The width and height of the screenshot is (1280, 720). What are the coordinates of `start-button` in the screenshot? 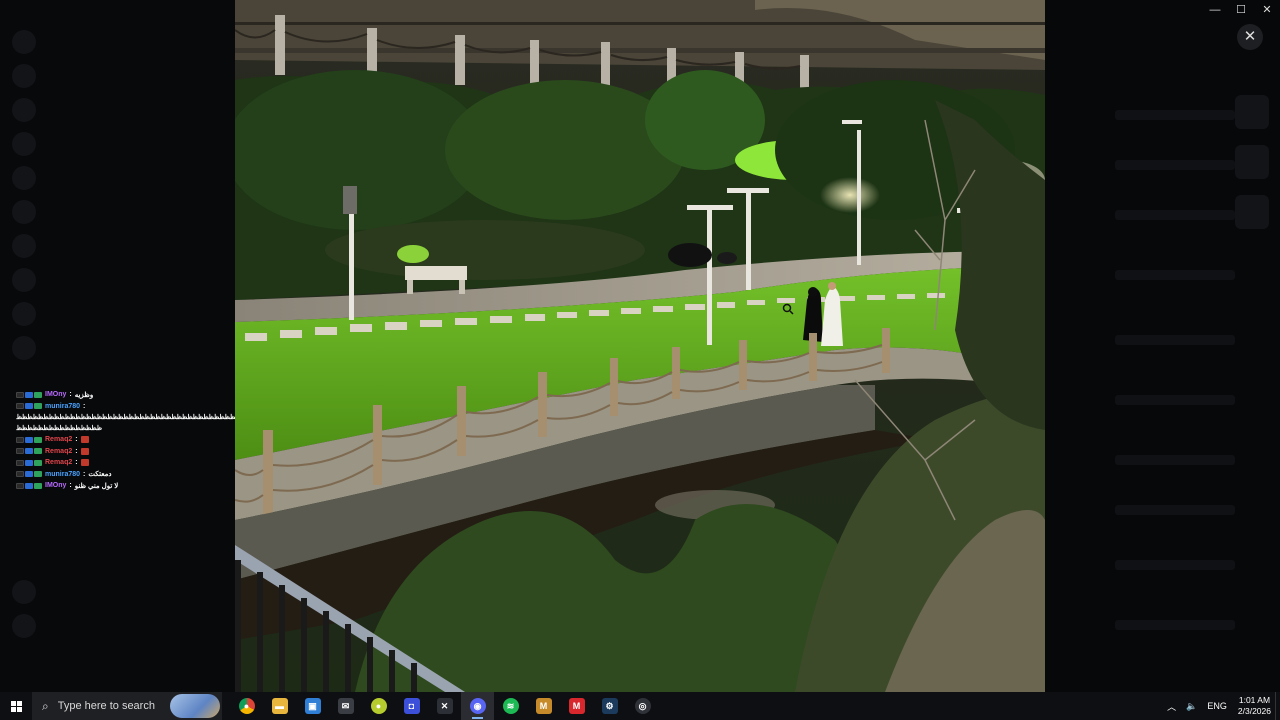 It's located at (16, 706).